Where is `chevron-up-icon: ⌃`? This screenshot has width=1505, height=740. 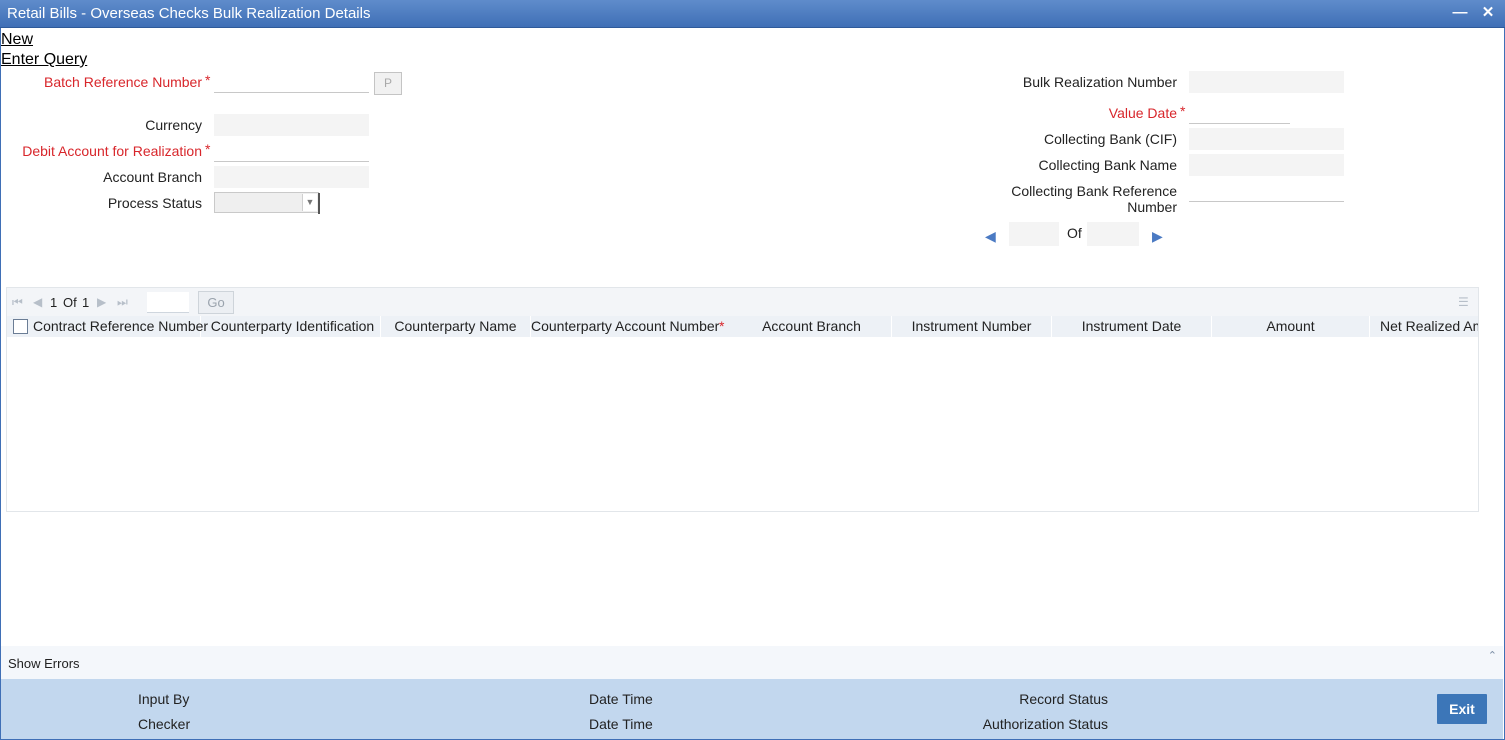 chevron-up-icon: ⌃ is located at coordinates (1492, 655).